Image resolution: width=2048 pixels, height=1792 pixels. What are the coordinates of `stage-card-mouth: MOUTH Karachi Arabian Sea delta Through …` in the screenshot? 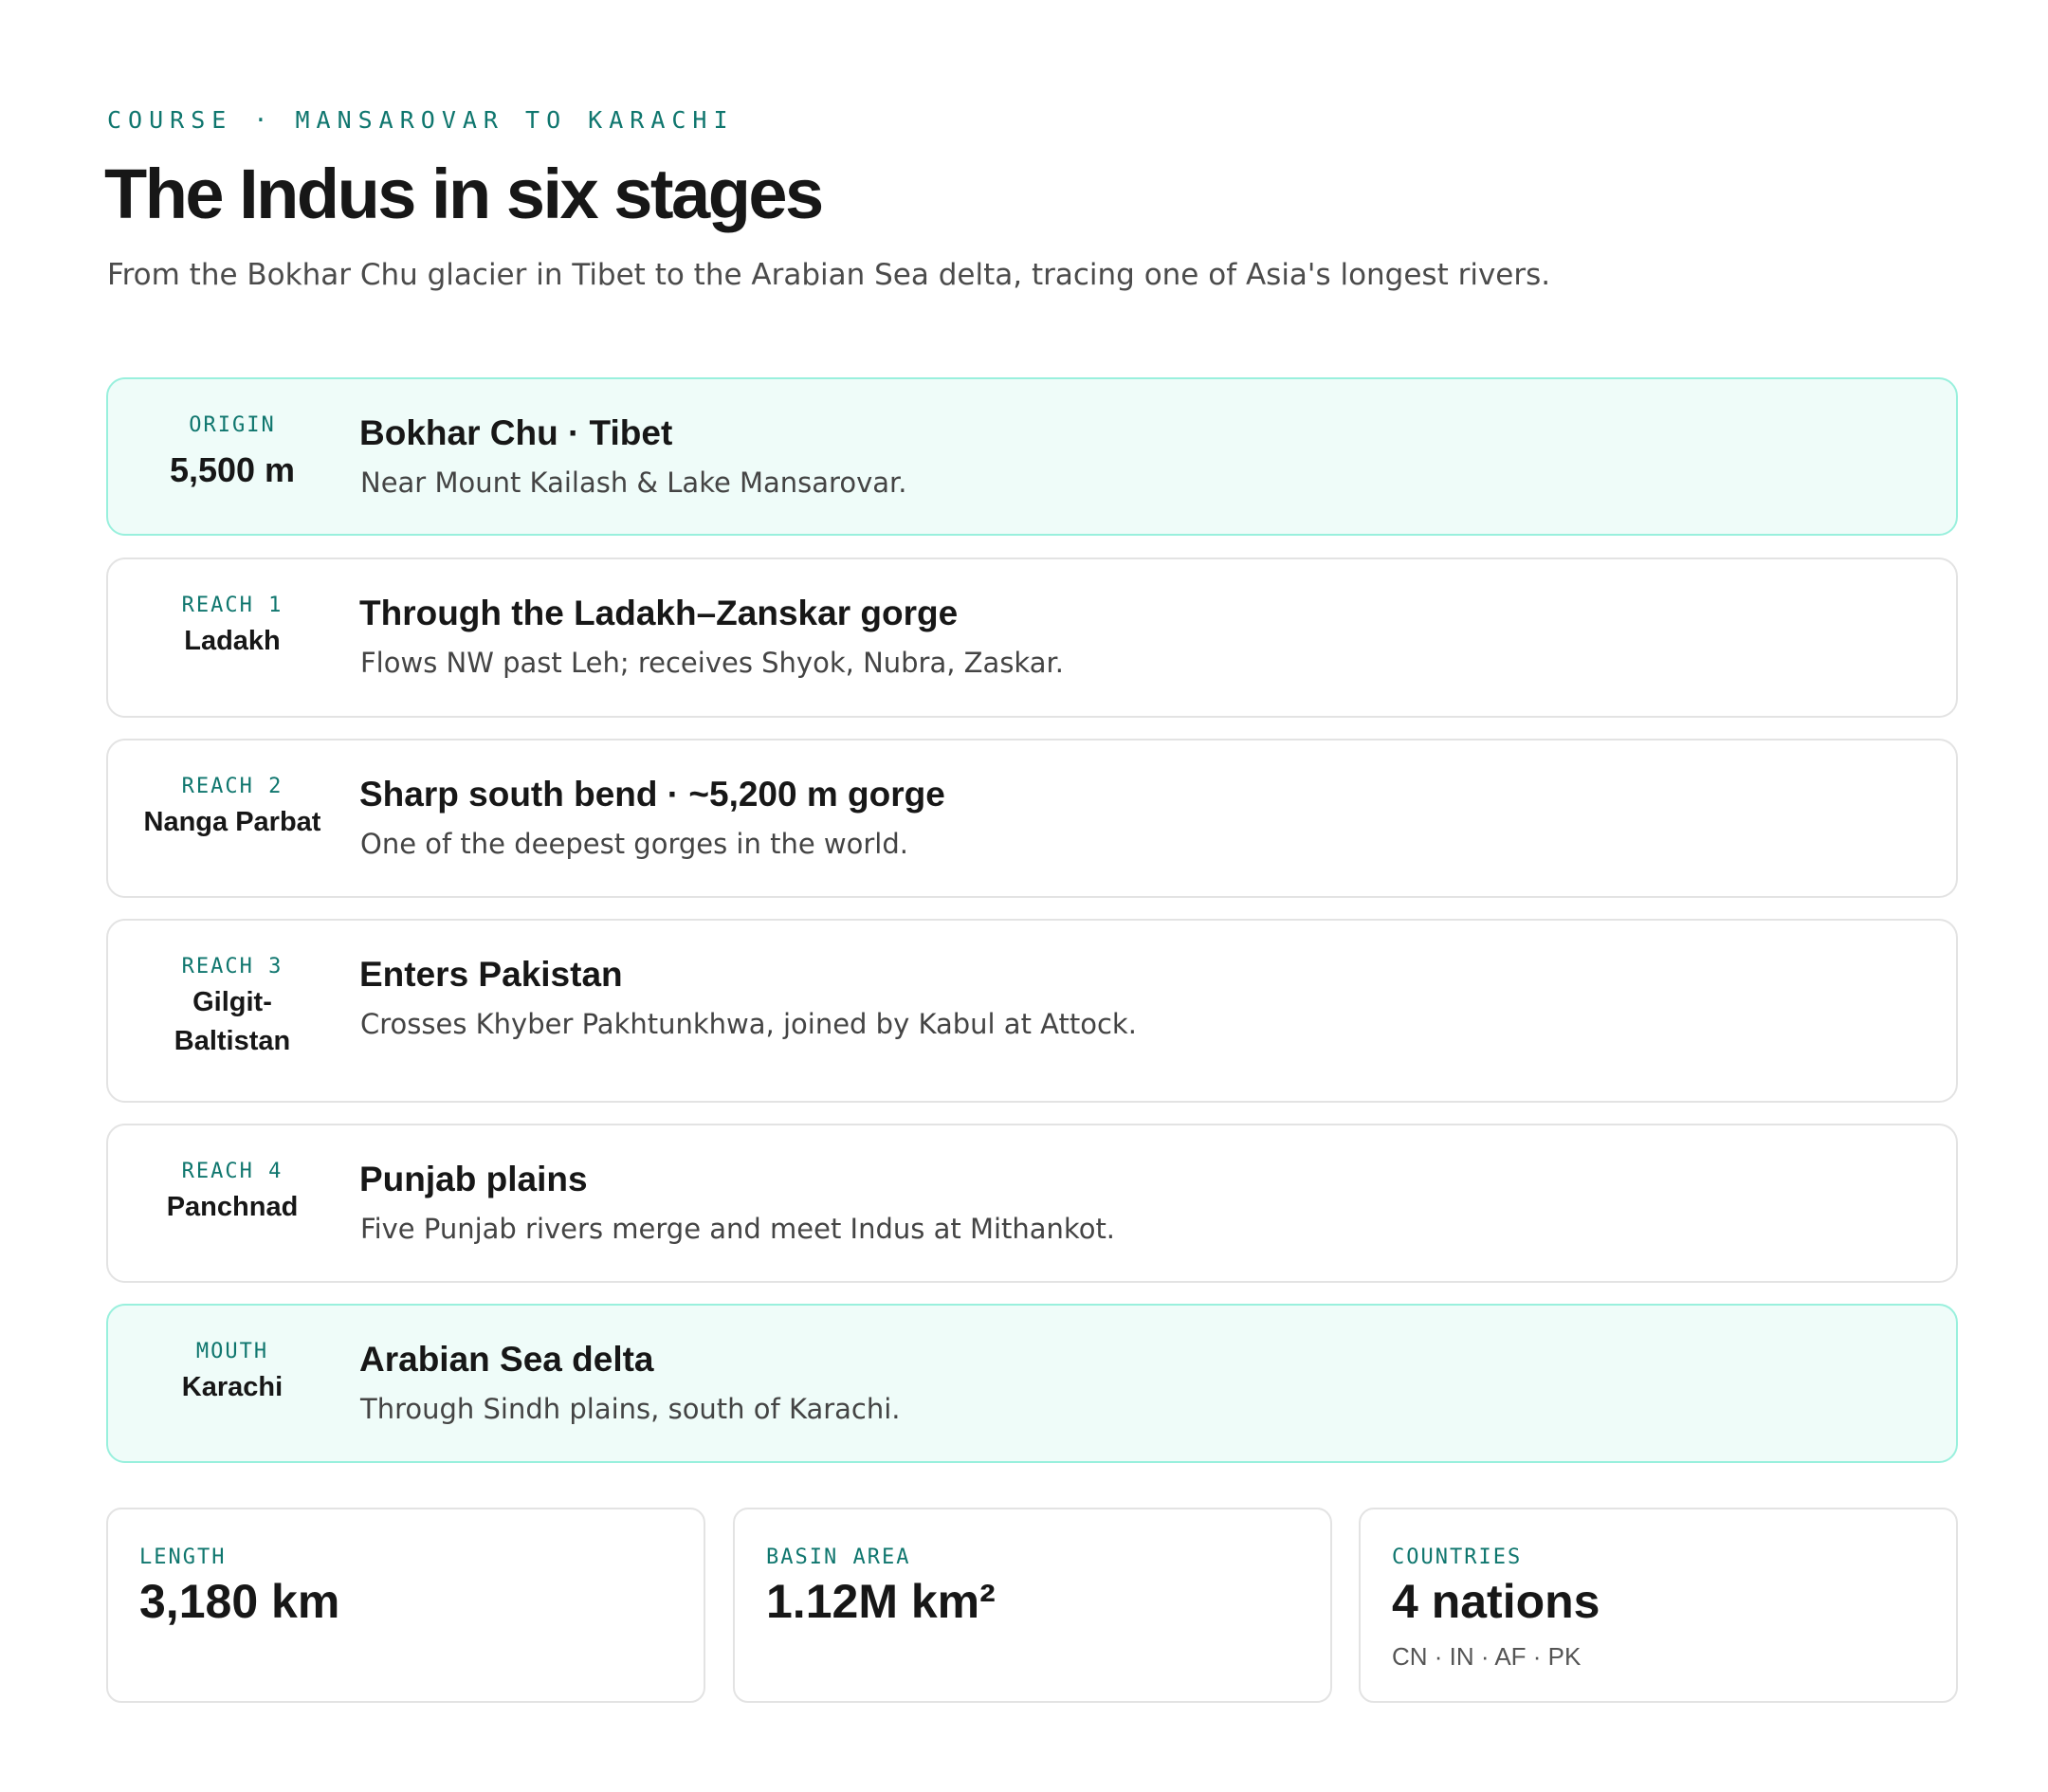 It's located at (1032, 1383).